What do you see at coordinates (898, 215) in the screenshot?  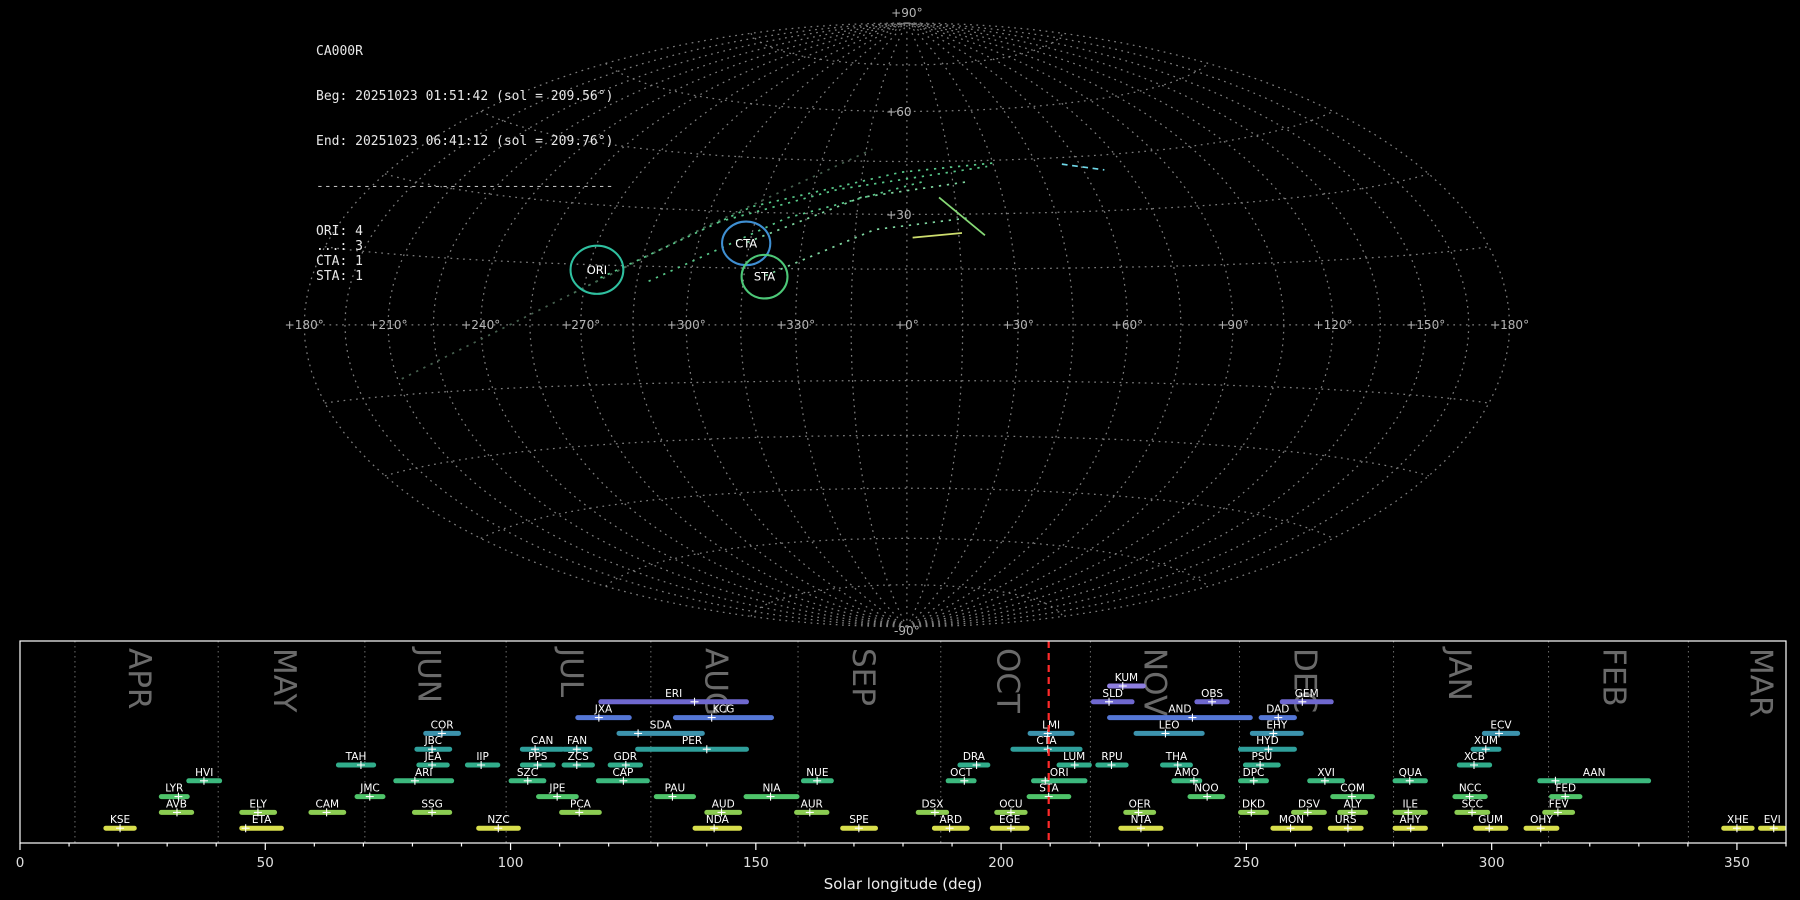 I see `latitude-label: +30` at bounding box center [898, 215].